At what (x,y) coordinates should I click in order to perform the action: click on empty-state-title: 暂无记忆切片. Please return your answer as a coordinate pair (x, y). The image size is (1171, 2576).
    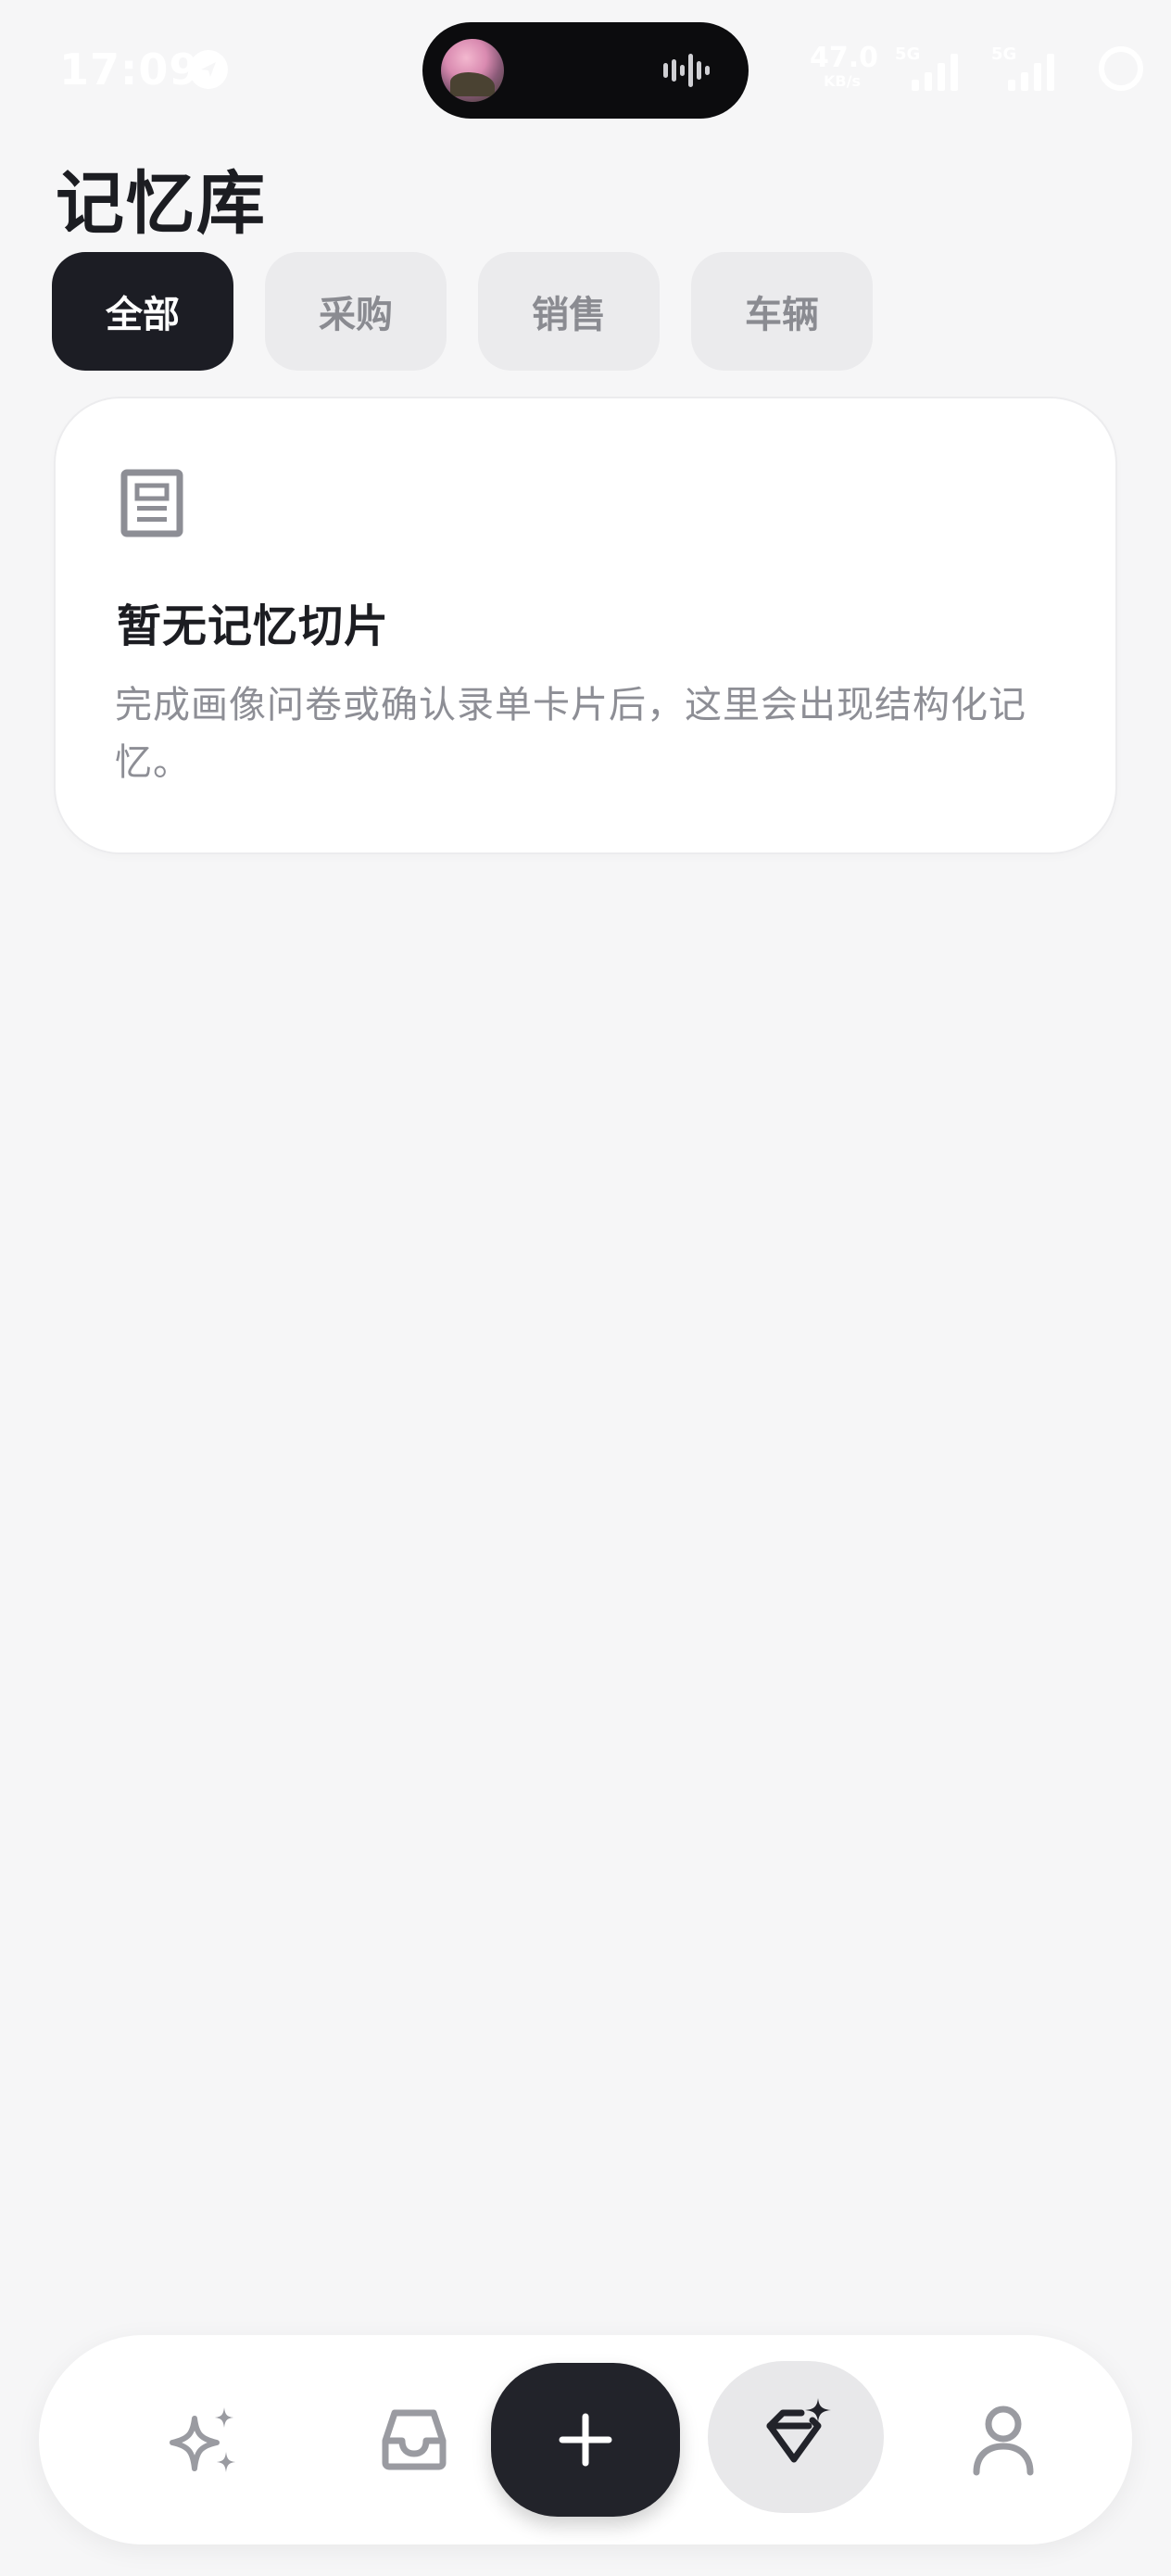
    Looking at the image, I should click on (254, 626).